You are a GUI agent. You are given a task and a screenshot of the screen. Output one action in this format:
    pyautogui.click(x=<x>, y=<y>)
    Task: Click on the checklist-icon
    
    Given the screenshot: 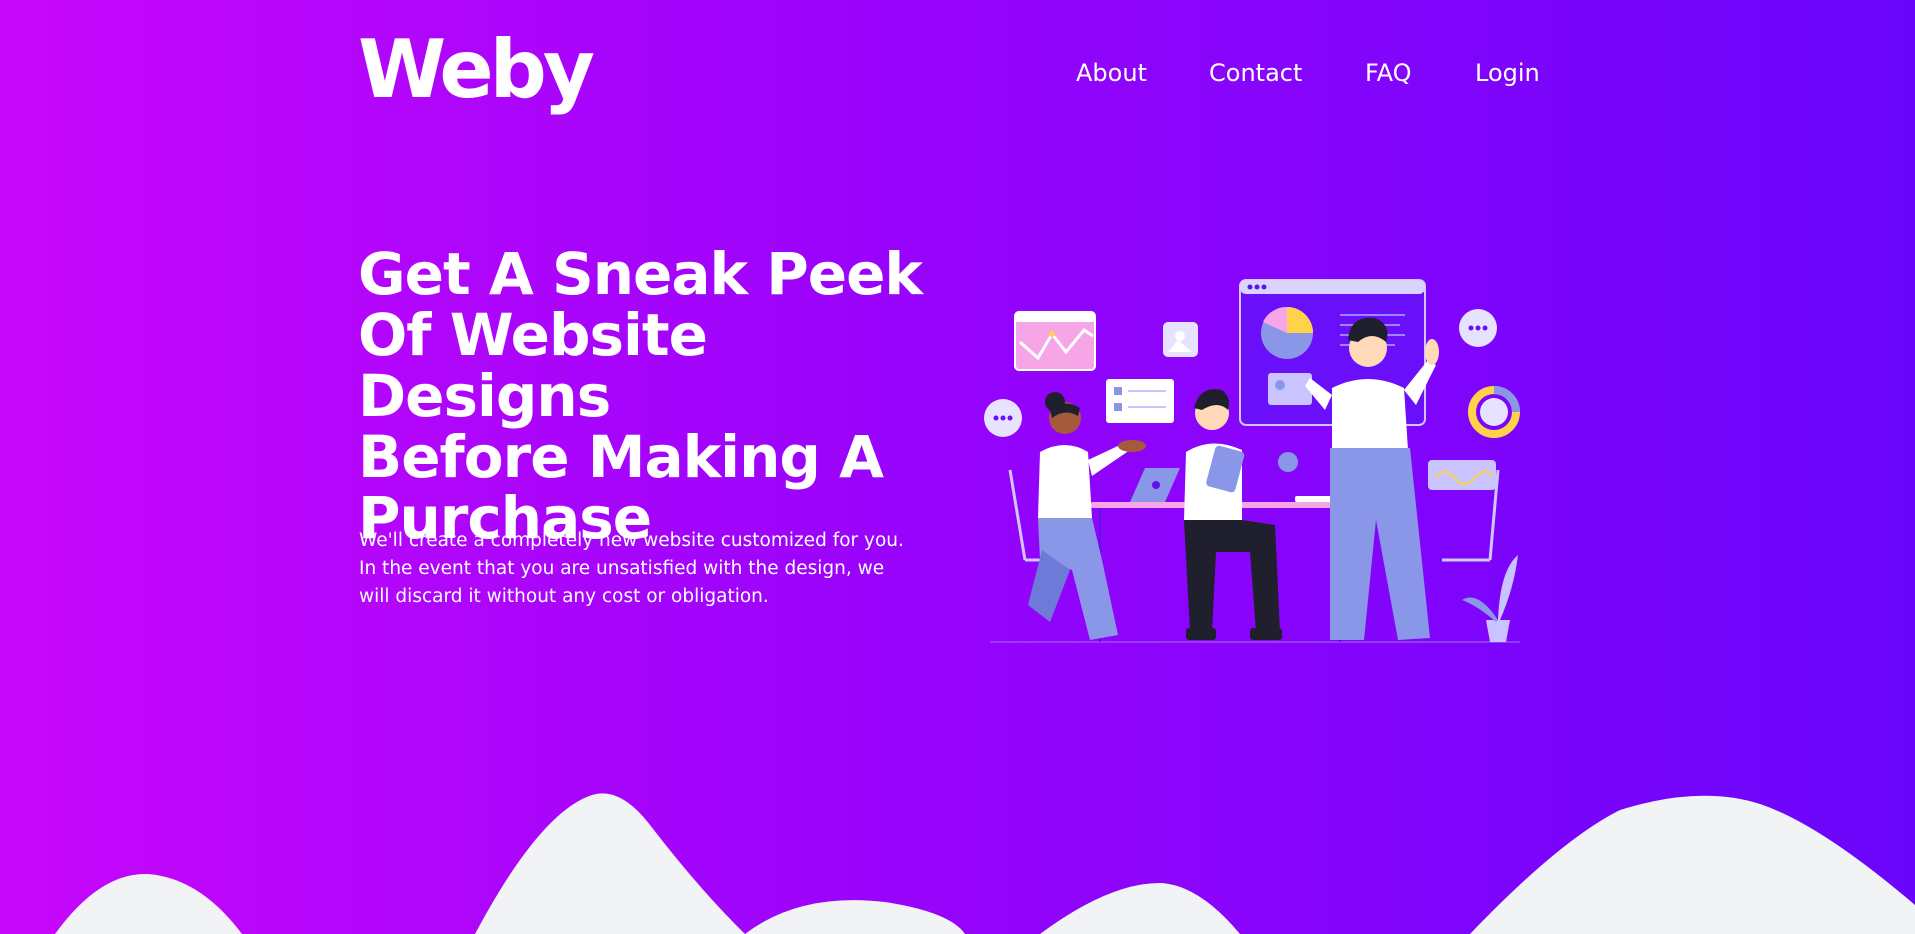 What is the action you would take?
    pyautogui.click(x=1140, y=401)
    